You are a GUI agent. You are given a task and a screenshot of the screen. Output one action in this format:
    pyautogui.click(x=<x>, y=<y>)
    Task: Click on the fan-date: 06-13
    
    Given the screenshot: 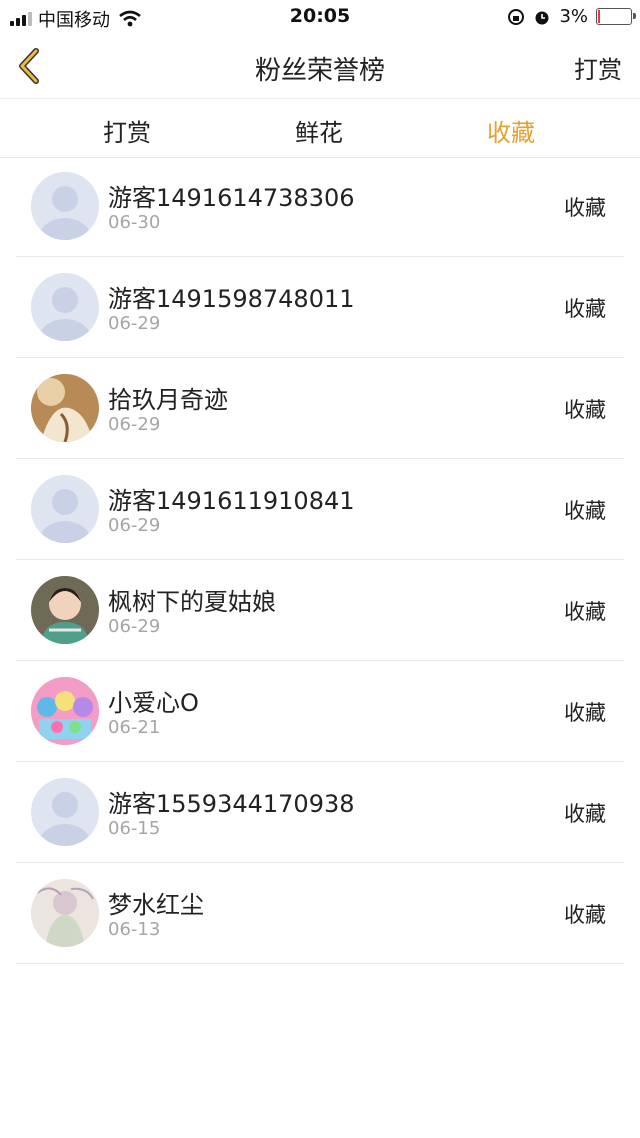 What is the action you would take?
    pyautogui.click(x=134, y=929)
    